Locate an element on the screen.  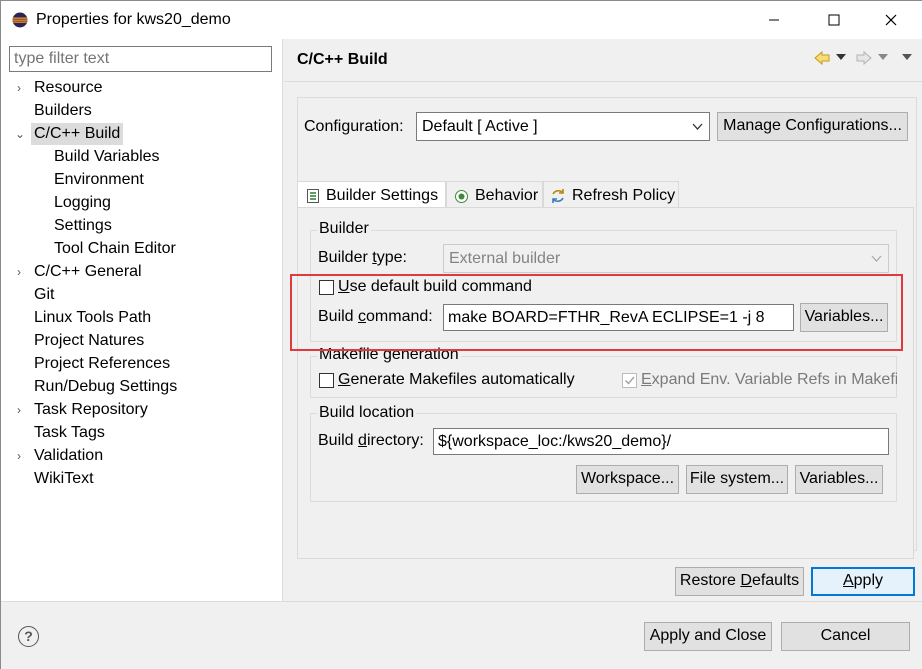
tab-label: Builder Settings is located at coordinates (382, 195).